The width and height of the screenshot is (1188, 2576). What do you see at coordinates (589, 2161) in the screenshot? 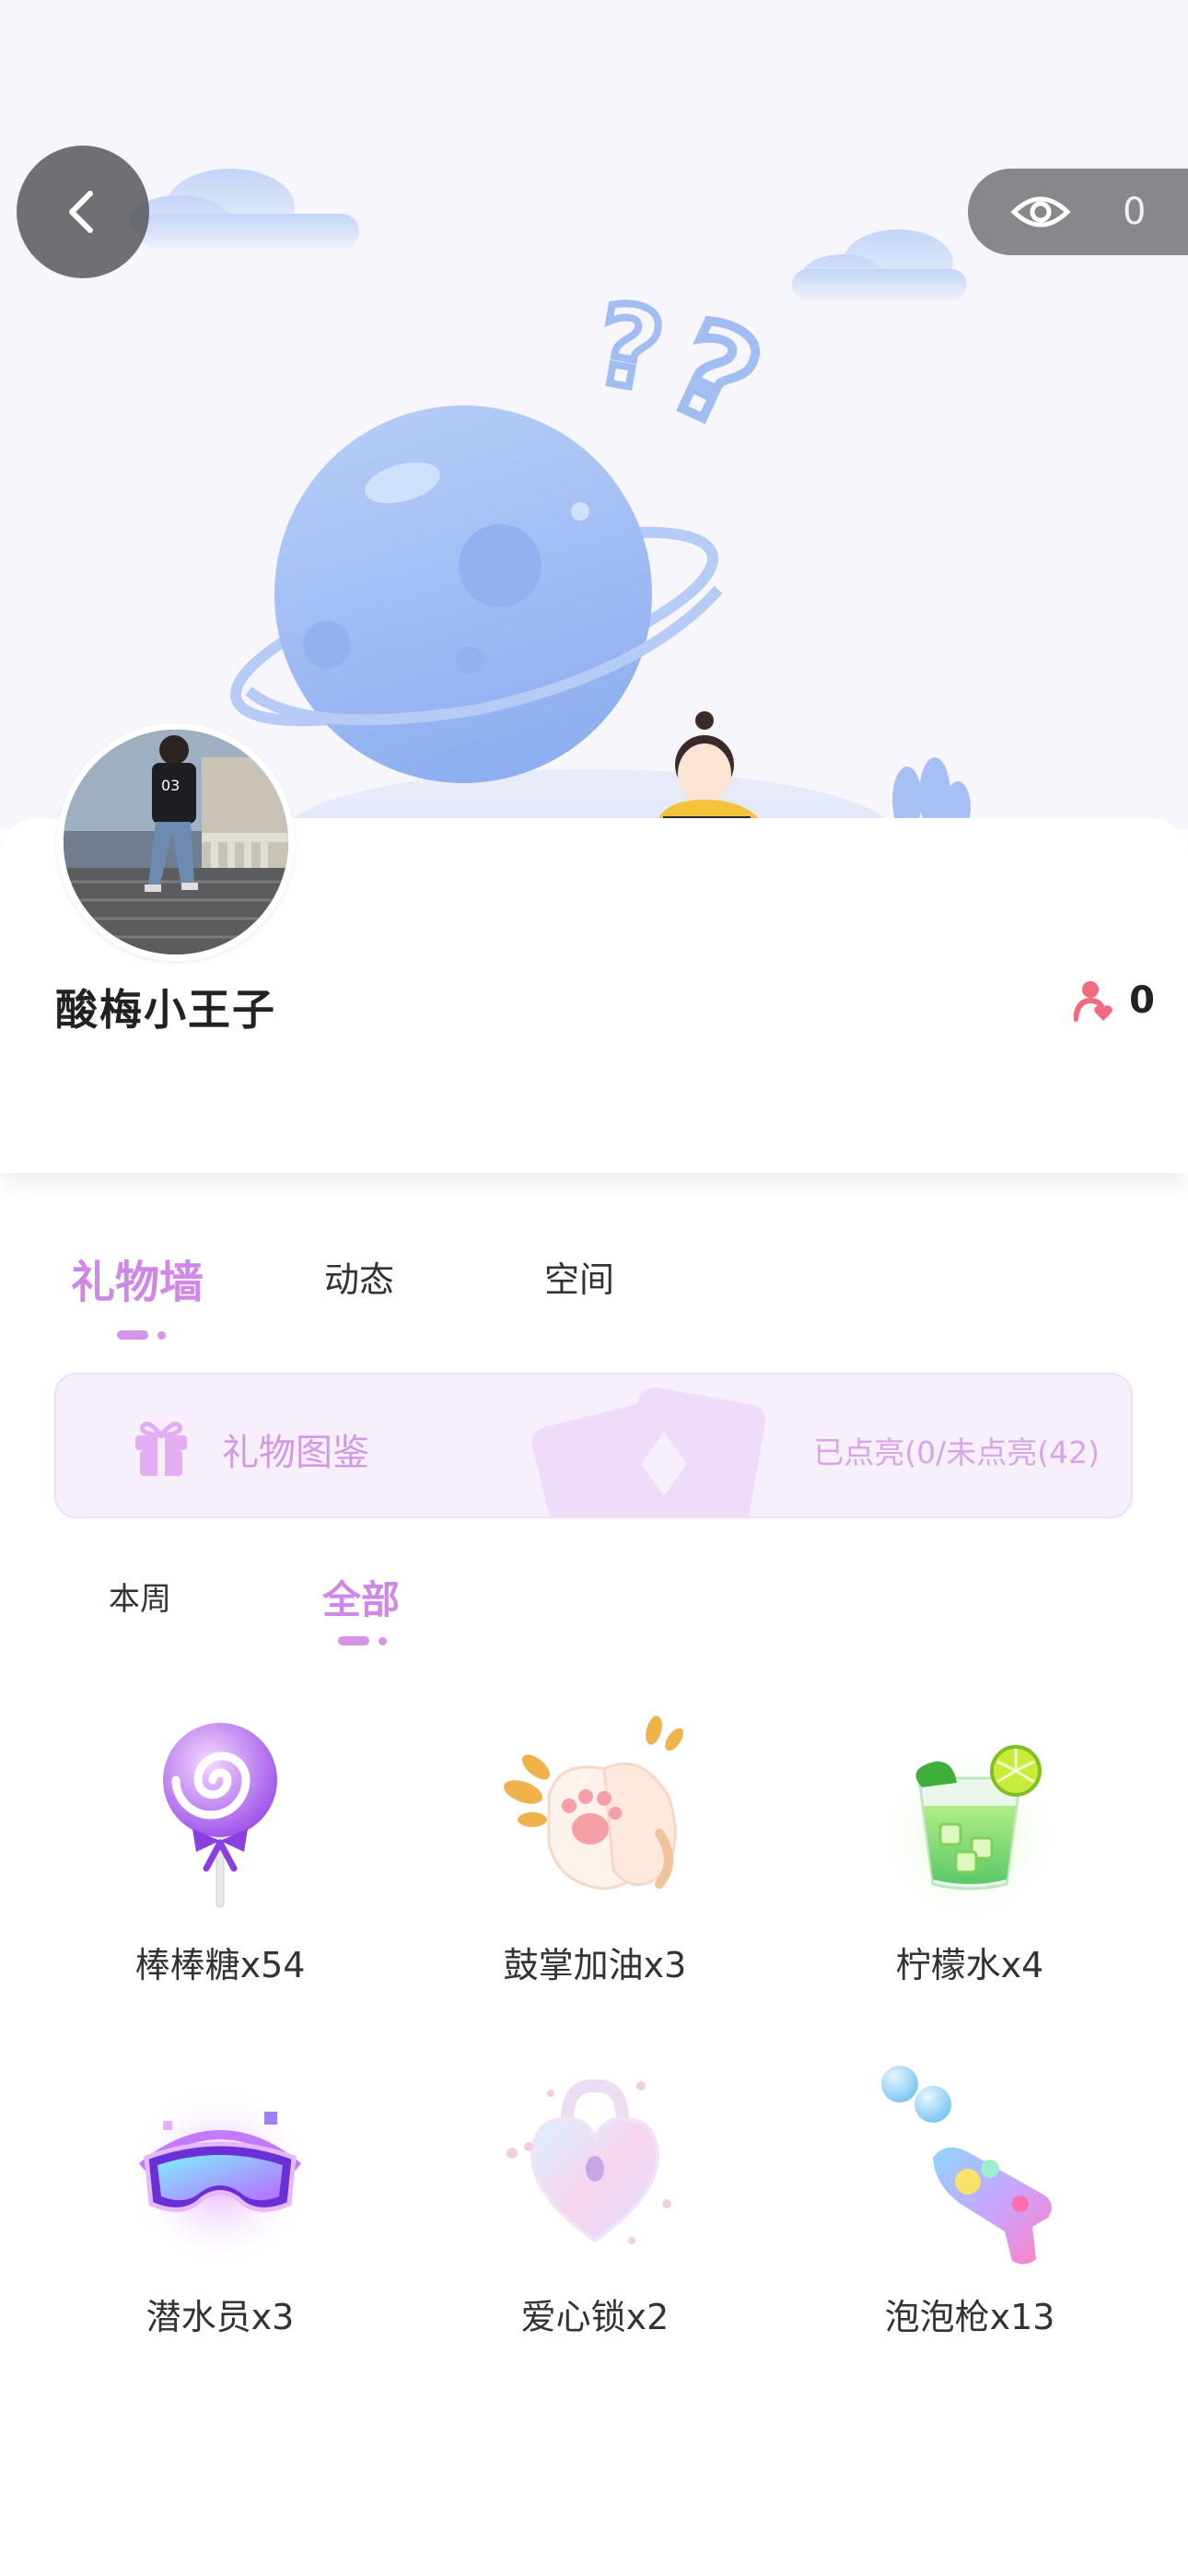
I see `heart-lock-icon` at bounding box center [589, 2161].